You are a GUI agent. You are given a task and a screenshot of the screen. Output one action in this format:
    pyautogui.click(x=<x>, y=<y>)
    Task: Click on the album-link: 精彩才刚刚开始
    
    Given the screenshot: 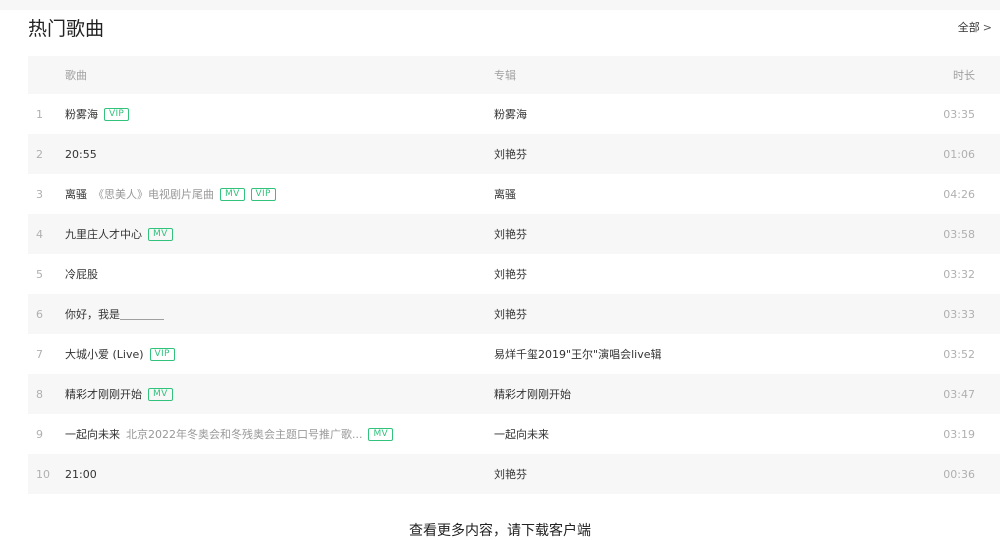 What is the action you would take?
    pyautogui.click(x=532, y=394)
    